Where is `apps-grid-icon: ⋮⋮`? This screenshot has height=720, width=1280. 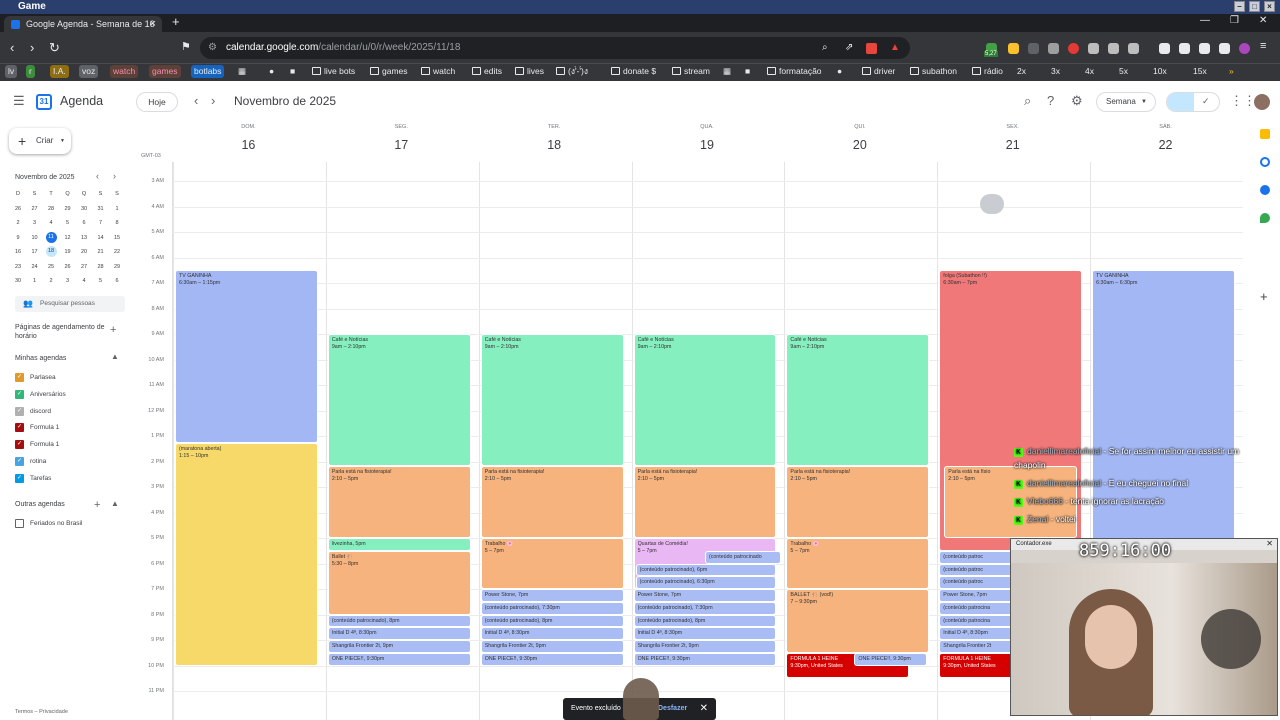
apps-grid-icon: ⋮⋮ is located at coordinates (1243, 101).